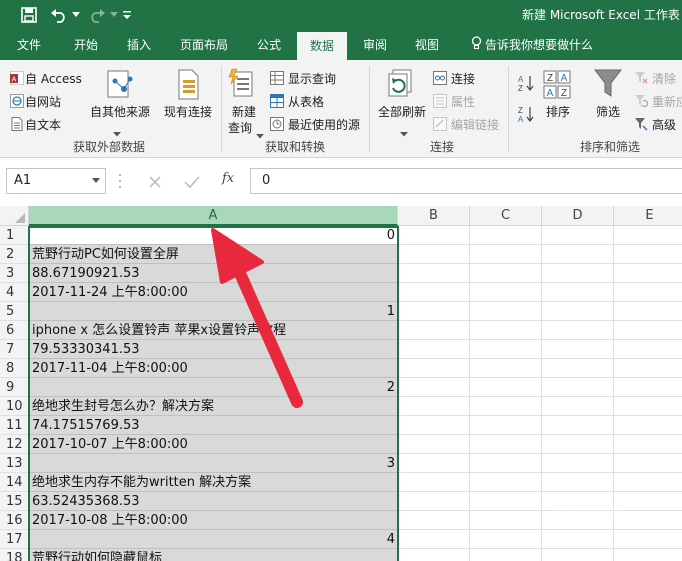  What do you see at coordinates (53, 78) in the screenshot?
I see `from-access-button: 自 Access` at bounding box center [53, 78].